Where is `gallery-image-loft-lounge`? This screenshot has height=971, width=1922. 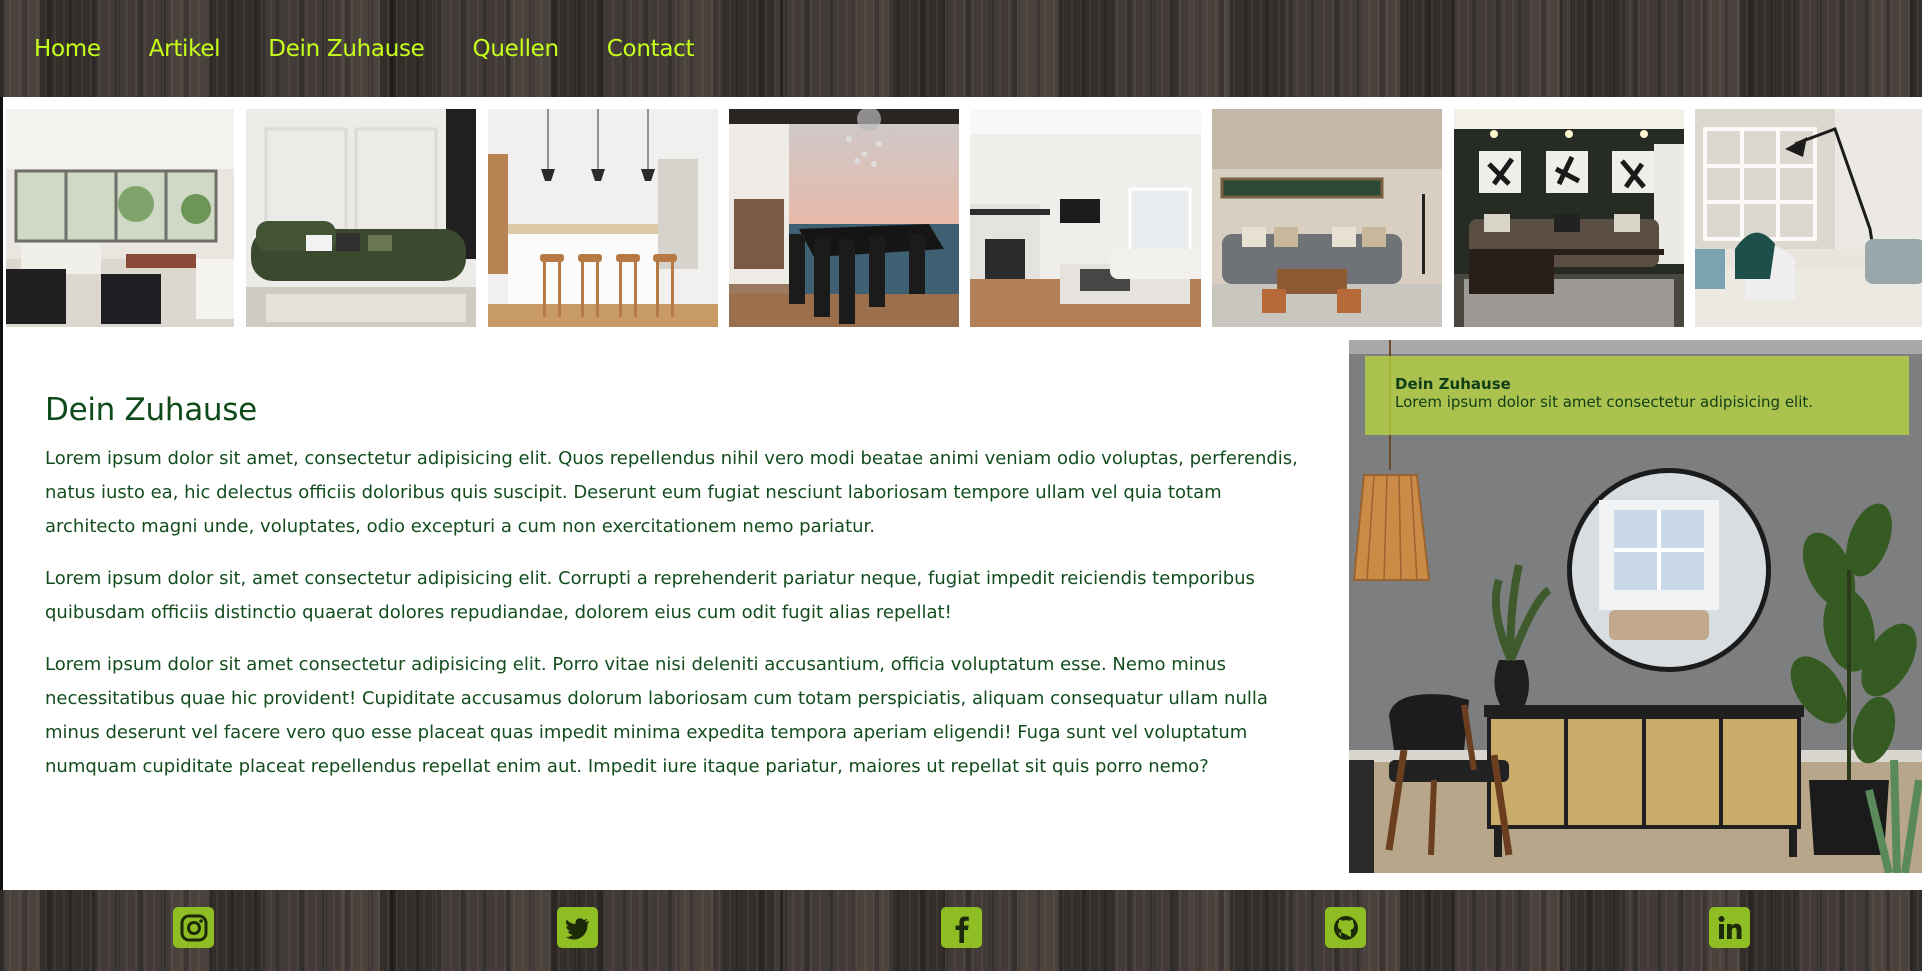
gallery-image-loft-lounge is located at coordinates (1808, 218).